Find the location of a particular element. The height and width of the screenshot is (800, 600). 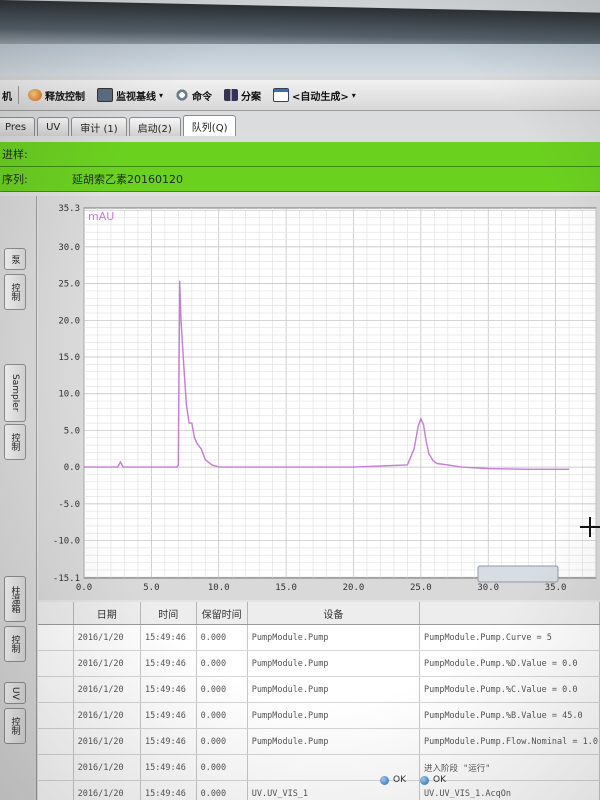

x-tick-label: 10.0 is located at coordinates (219, 588).